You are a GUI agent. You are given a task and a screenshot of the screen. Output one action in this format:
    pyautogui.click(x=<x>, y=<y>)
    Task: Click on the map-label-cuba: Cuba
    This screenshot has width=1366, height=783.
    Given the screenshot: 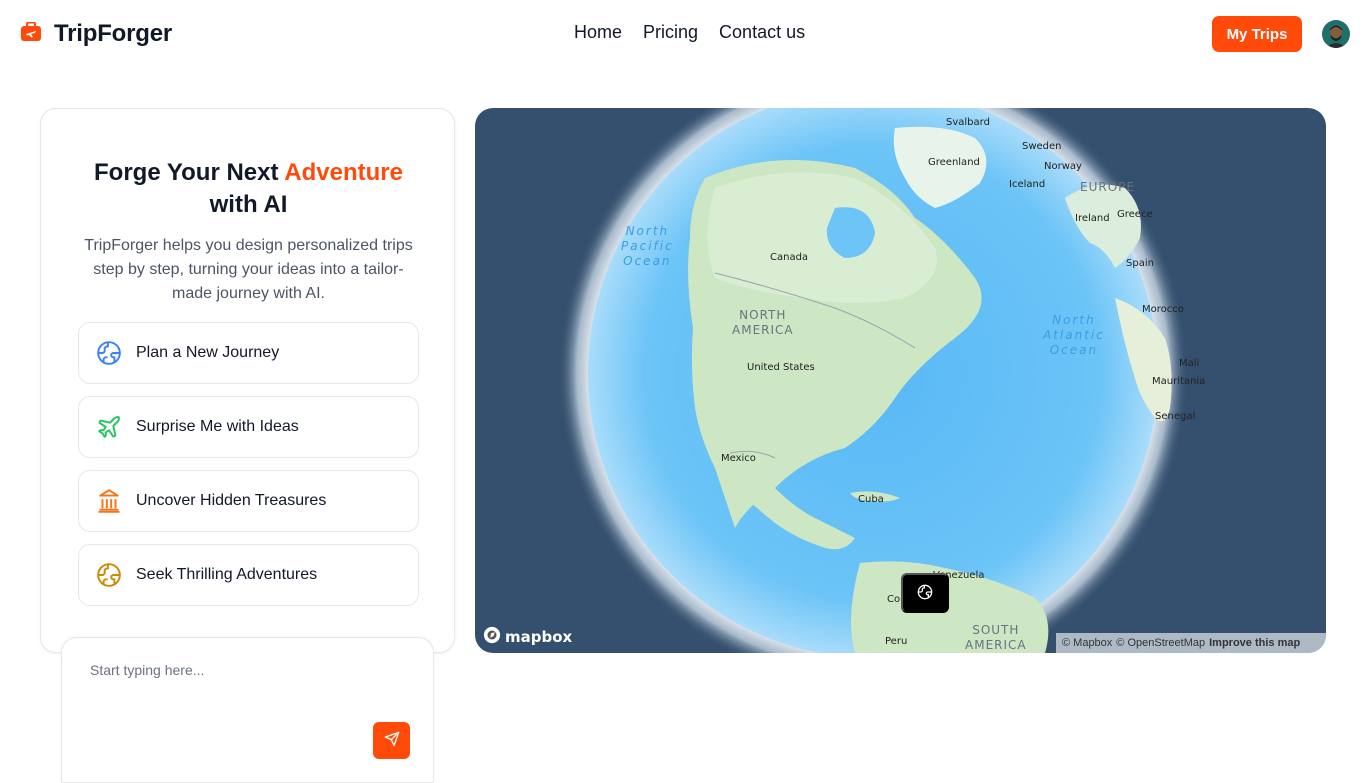 What is the action you would take?
    pyautogui.click(x=871, y=499)
    